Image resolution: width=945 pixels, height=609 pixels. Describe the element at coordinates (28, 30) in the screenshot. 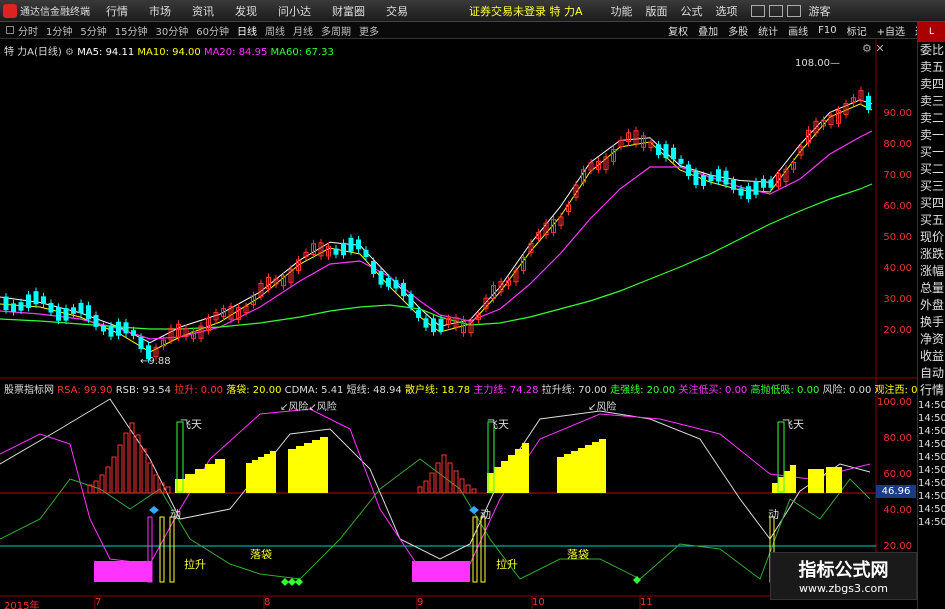

I see `period-intraday: 分时` at that location.